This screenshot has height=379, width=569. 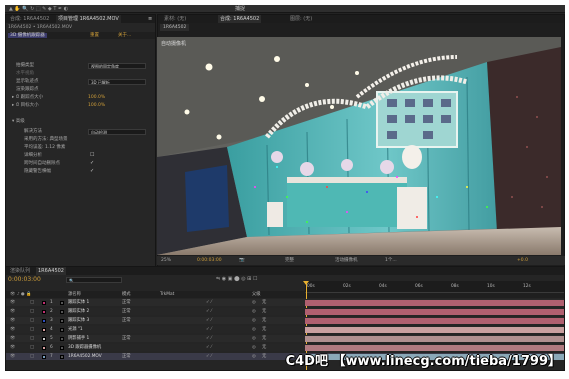 I want to click on resolution-dropdown: 完整, so click(x=289, y=260).